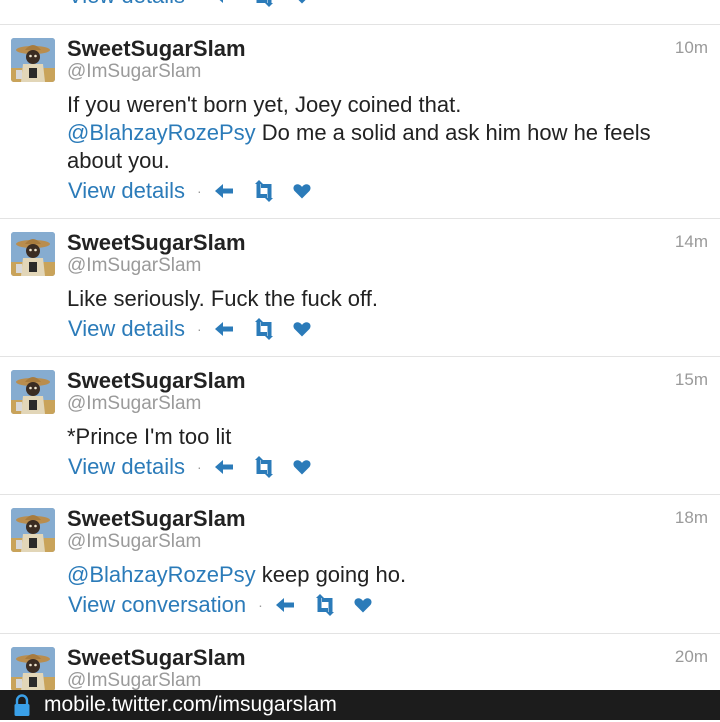 Image resolution: width=720 pixels, height=722 pixels. I want to click on tweet-text-part: keep going ho., so click(331, 574).